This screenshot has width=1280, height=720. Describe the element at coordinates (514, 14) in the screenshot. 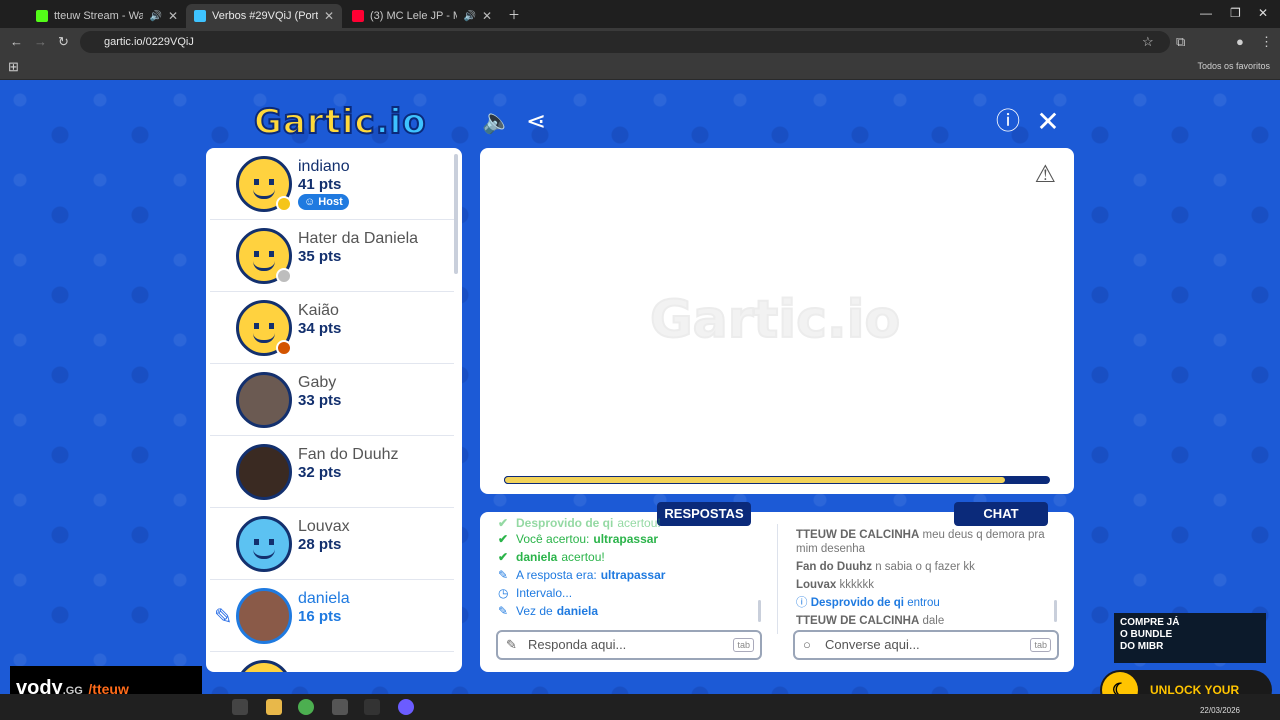

I see `new-tab-icon: ＋` at that location.